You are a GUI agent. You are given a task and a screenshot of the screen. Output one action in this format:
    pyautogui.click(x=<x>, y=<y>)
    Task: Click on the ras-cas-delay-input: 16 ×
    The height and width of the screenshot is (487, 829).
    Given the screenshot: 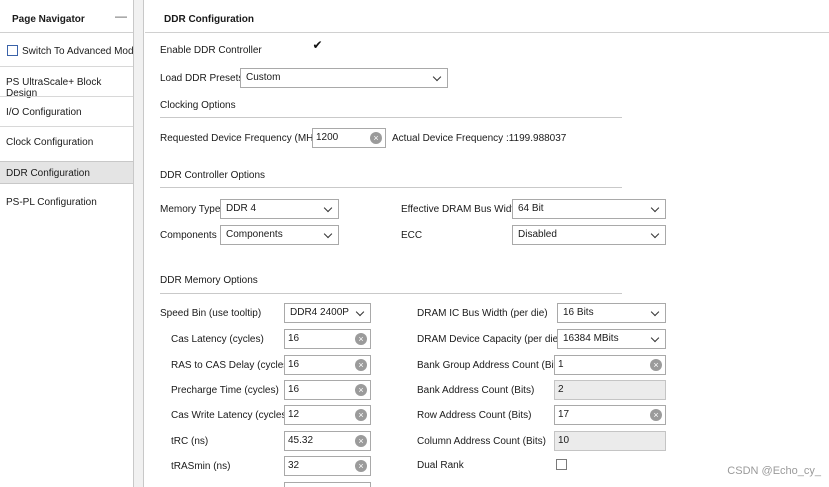 What is the action you would take?
    pyautogui.click(x=327, y=365)
    